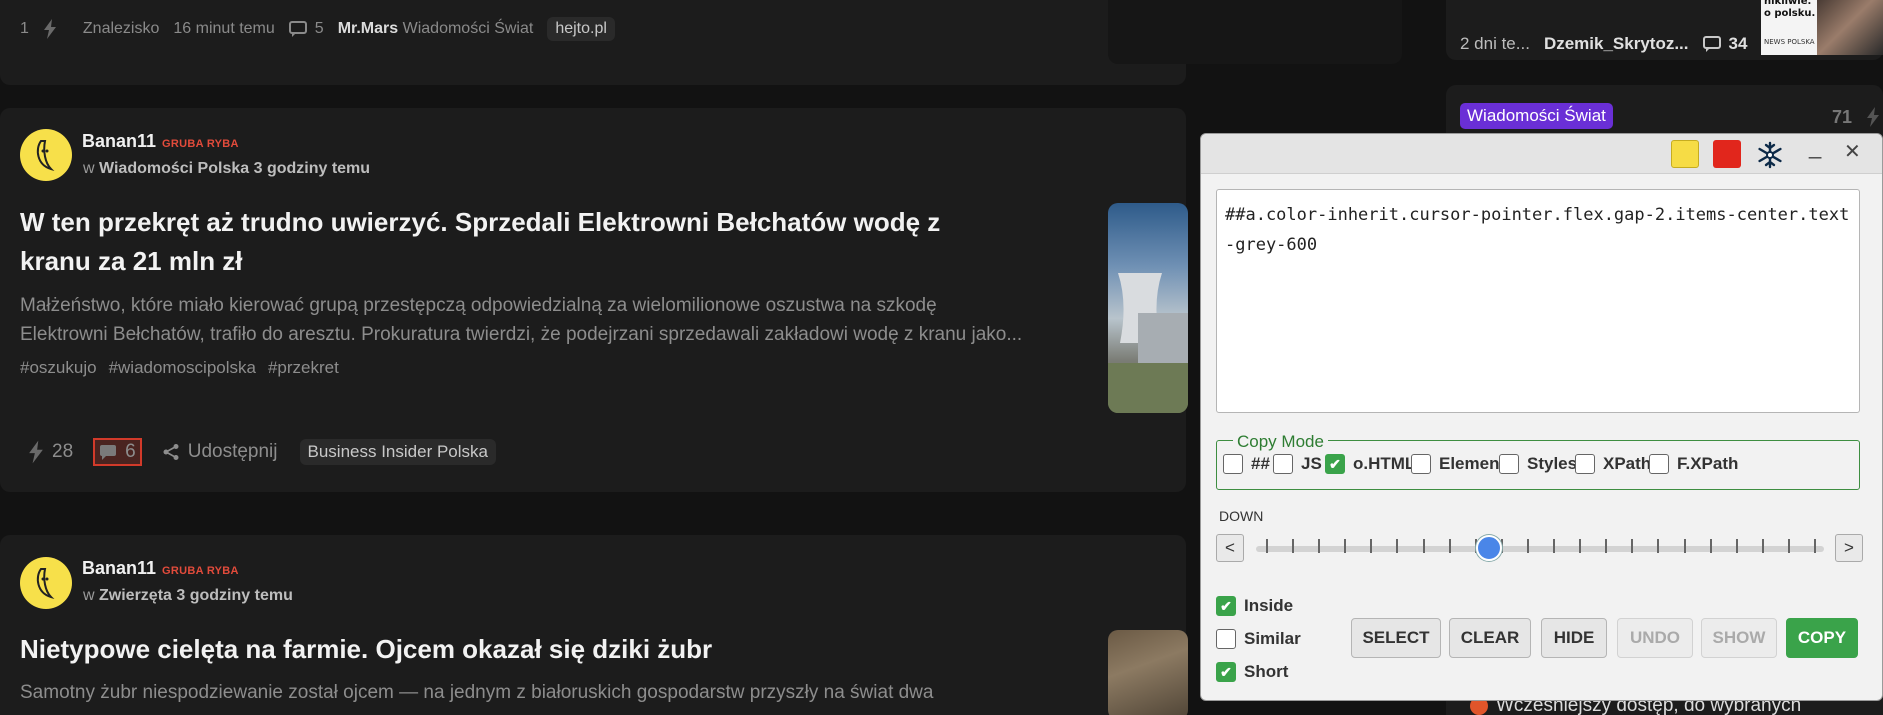 The height and width of the screenshot is (715, 1883). Describe the element at coordinates (1396, 638) in the screenshot. I see `select-button: SELECT` at that location.